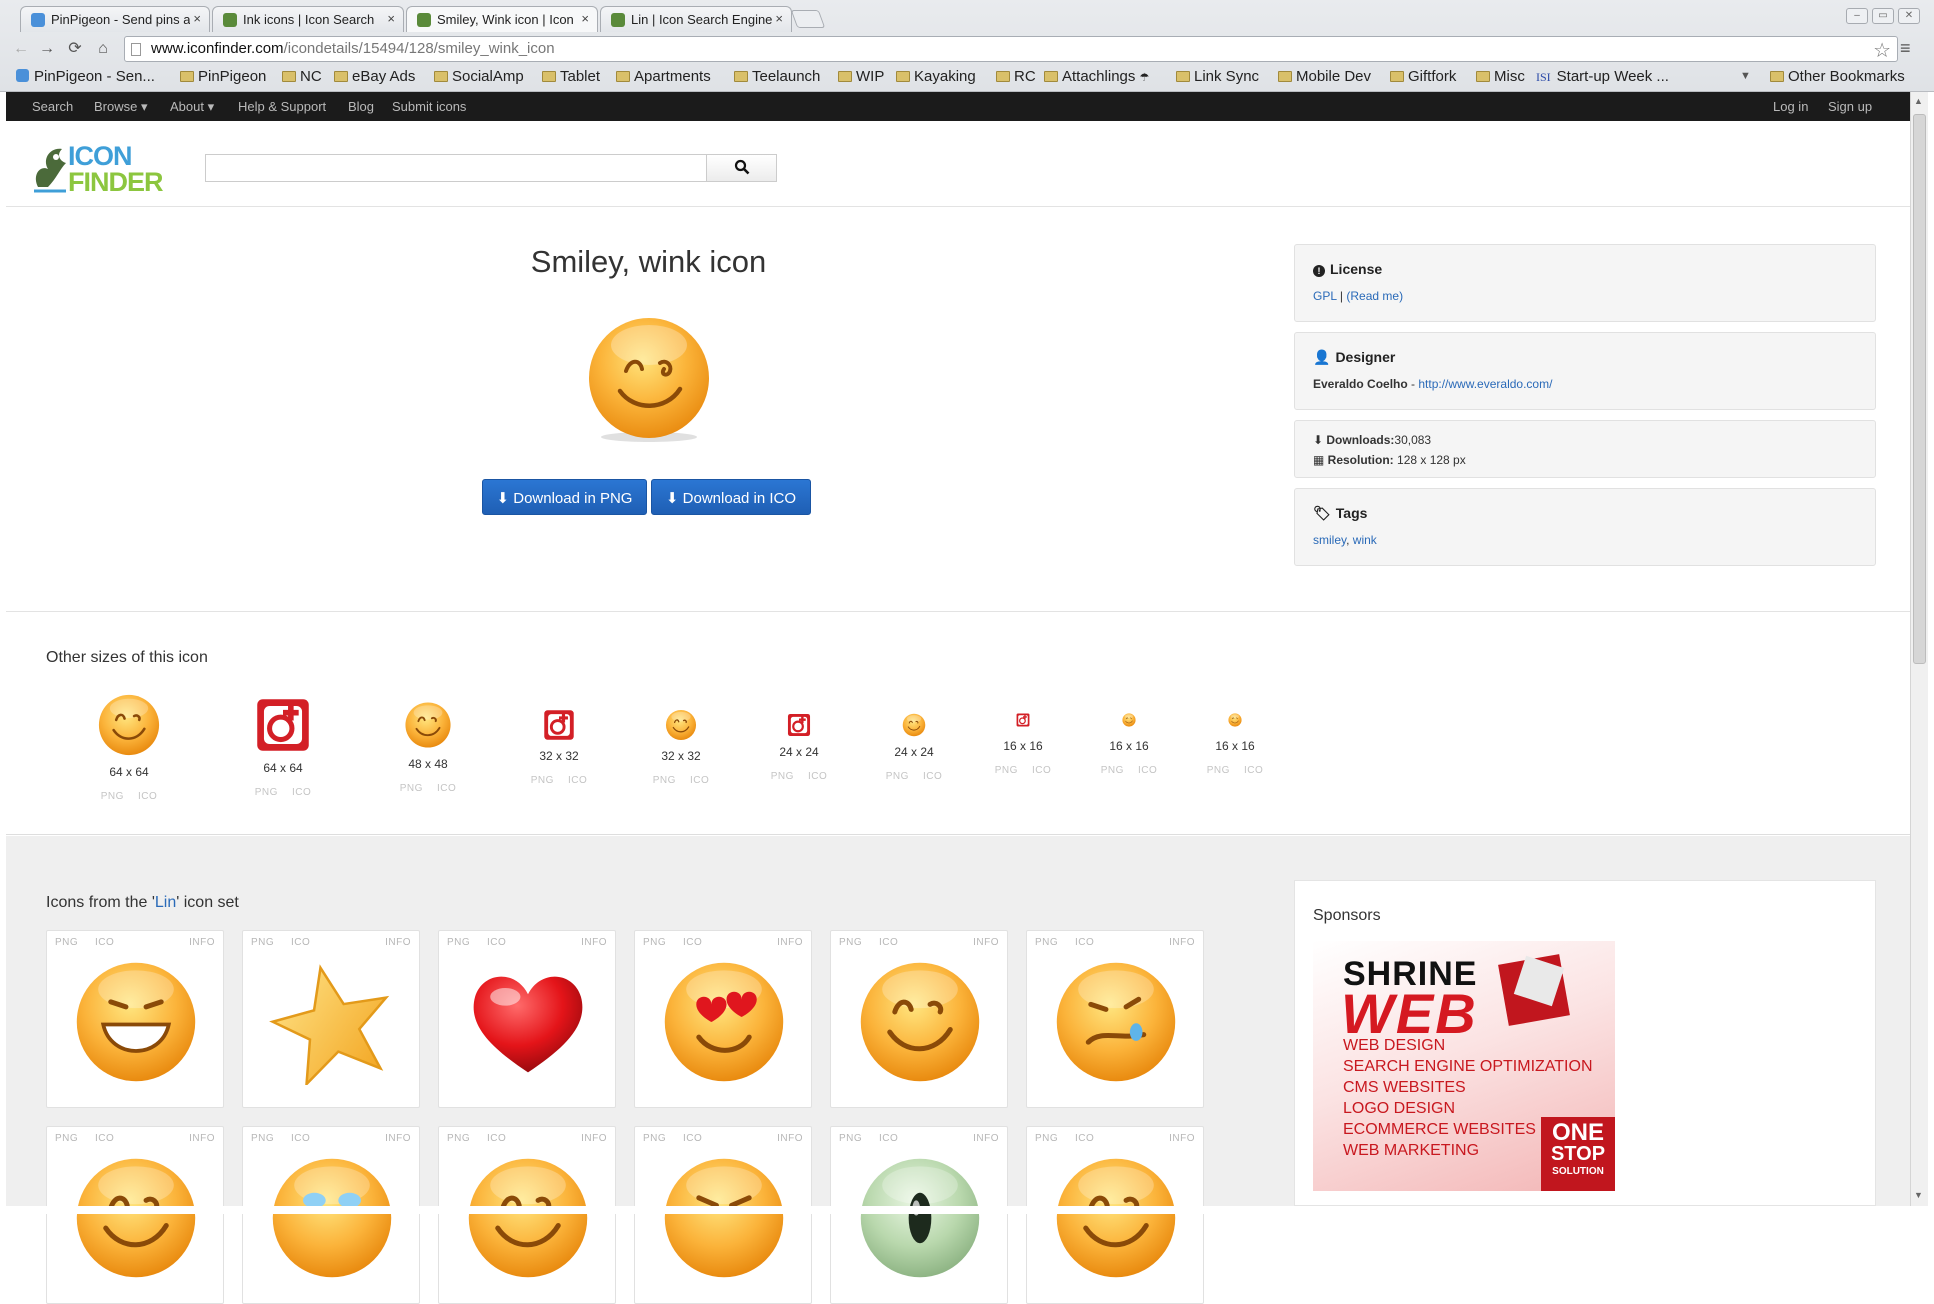 This screenshot has width=1934, height=1304. I want to click on bookmark-folder: PinPigeon, so click(223, 76).